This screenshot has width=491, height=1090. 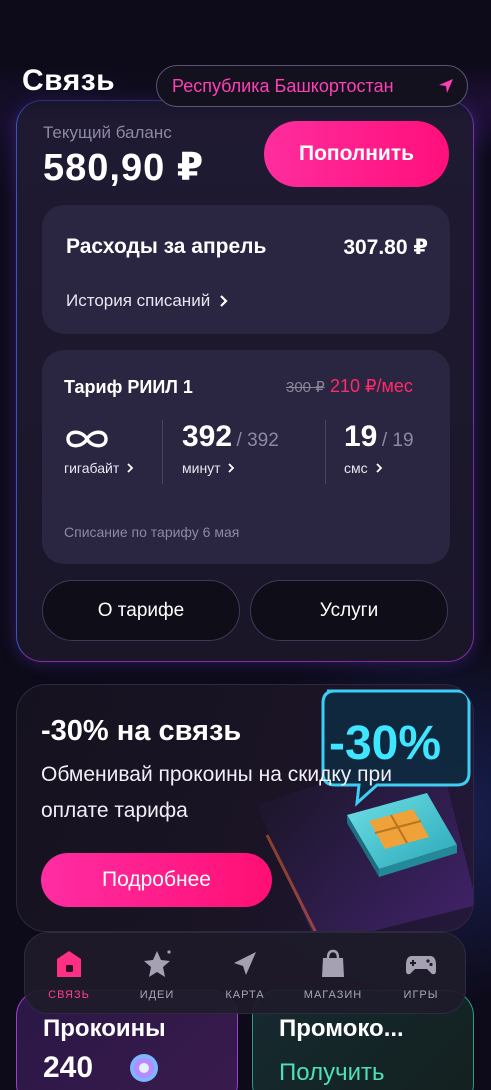 I want to click on stat-gigabytes: гигабайт, so click(x=114, y=455).